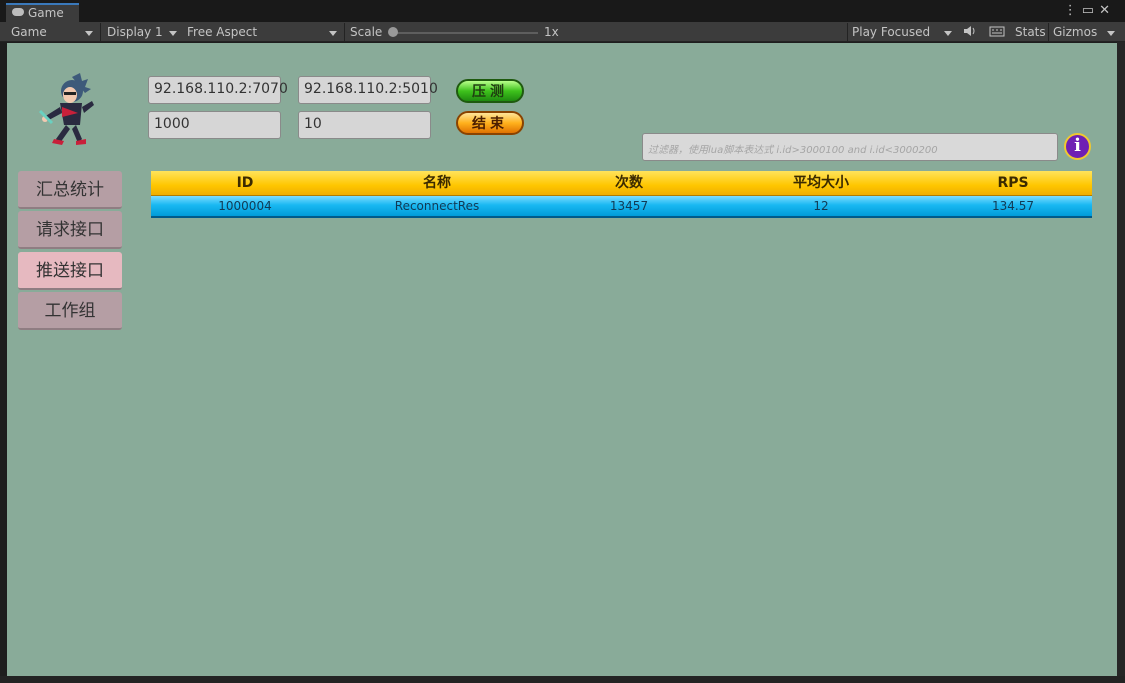 This screenshot has width=1125, height=683. Describe the element at coordinates (629, 206) in the screenshot. I see `cell-count: 13457` at that location.